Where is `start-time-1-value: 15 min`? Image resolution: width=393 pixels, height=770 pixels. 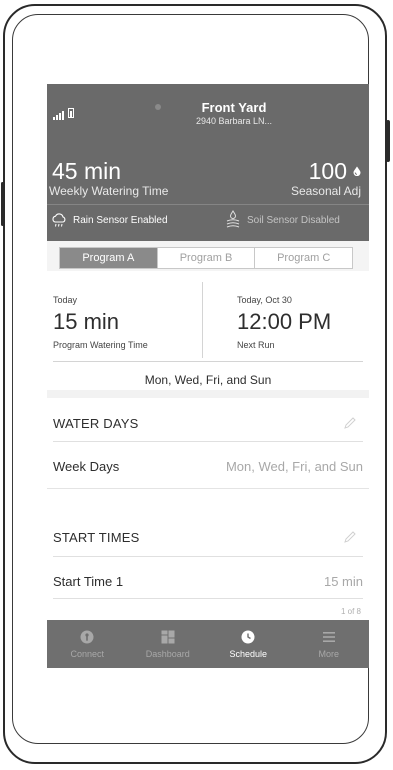 start-time-1-value: 15 min is located at coordinates (343, 581).